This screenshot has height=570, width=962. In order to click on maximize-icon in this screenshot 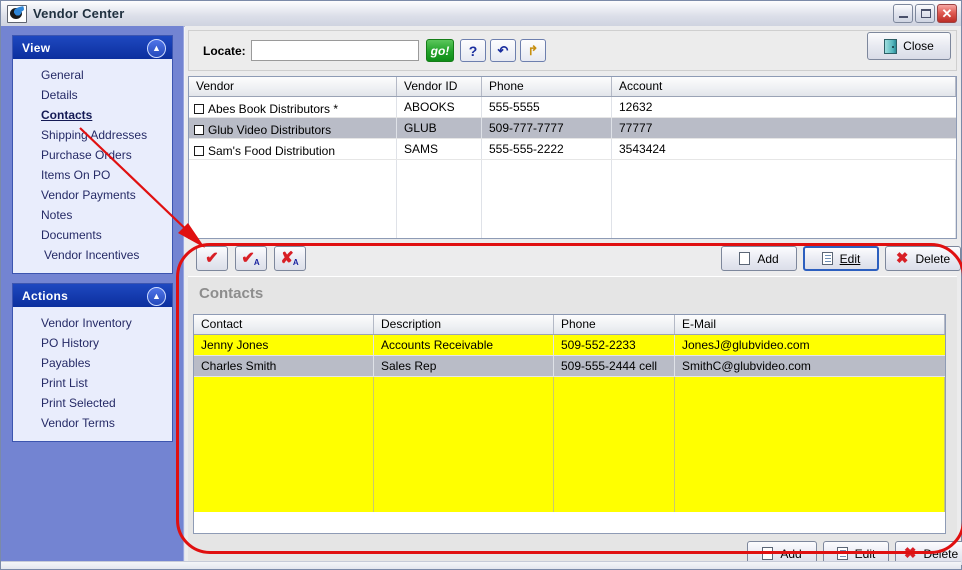, I will do `click(926, 13)`.